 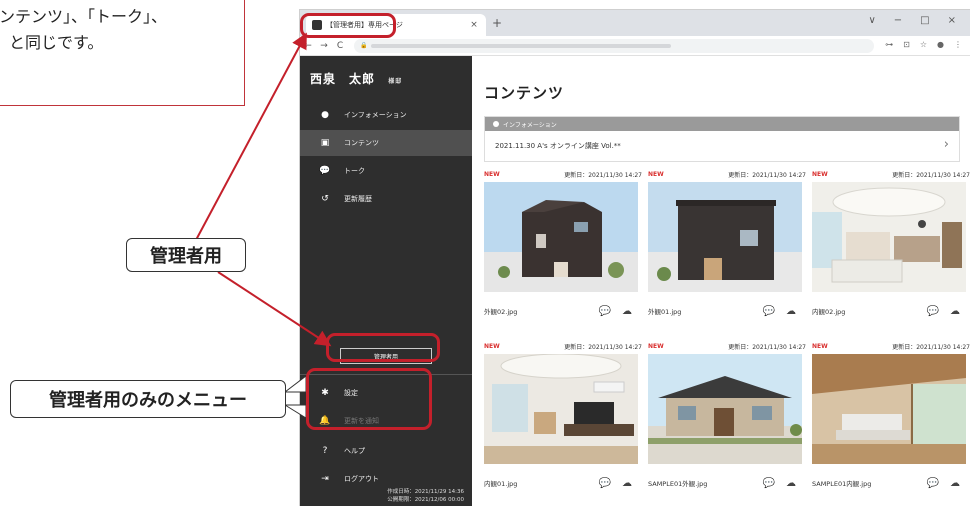 What do you see at coordinates (386, 199) in the screenshot?
I see `sidebar-item-history: ↺ 更新履歴` at bounding box center [386, 199].